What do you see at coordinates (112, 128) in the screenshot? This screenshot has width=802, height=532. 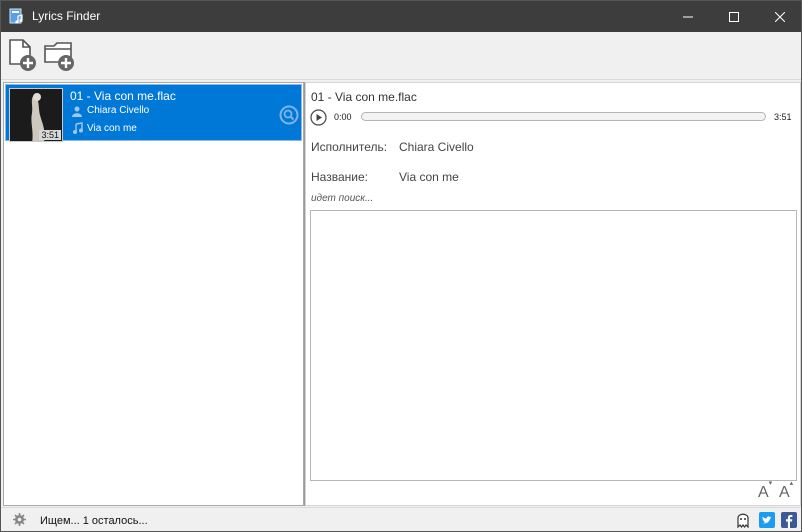 I see `track-song-title: Via con me` at bounding box center [112, 128].